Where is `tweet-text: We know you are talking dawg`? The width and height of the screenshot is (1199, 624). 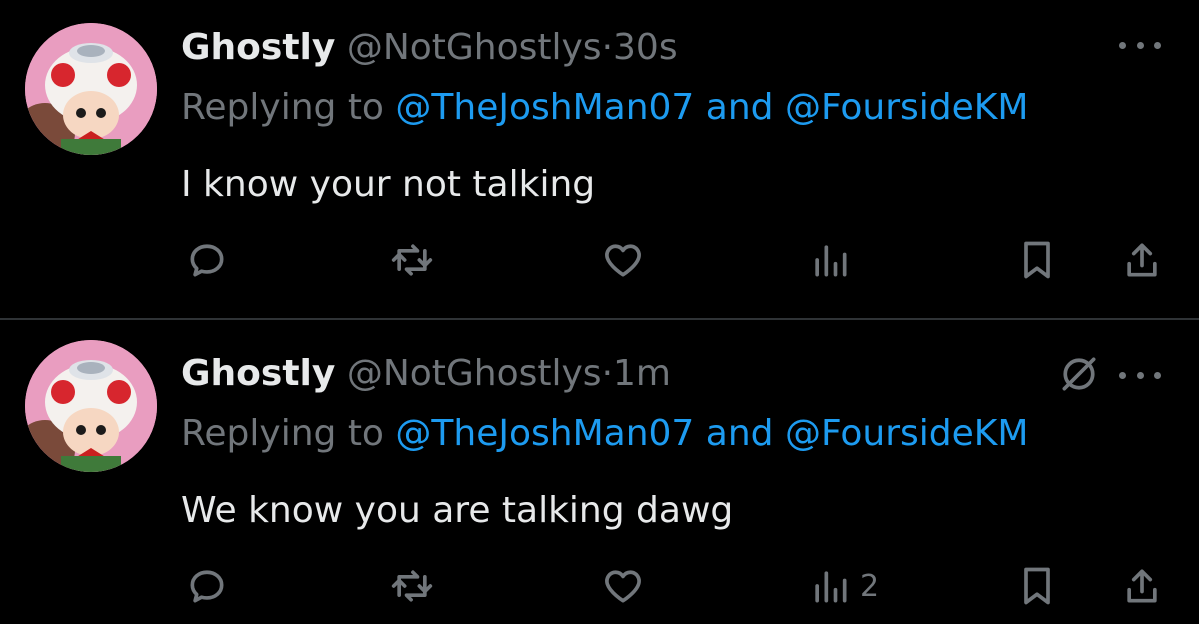 tweet-text: We know you are talking dawg is located at coordinates (457, 510).